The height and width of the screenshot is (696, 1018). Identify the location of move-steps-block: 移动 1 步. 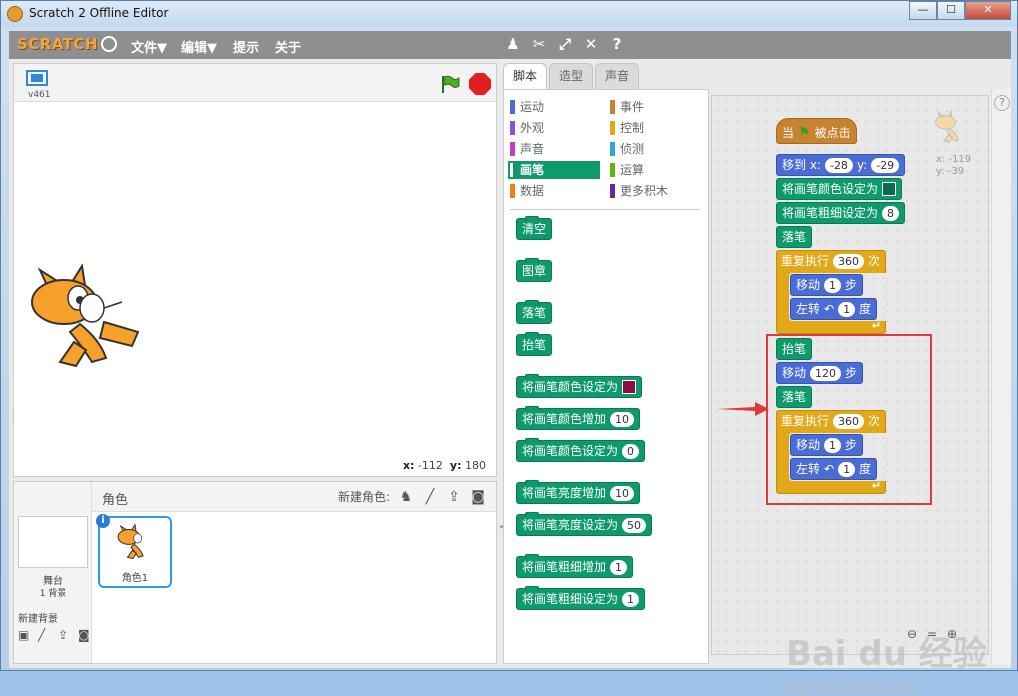
(827, 285).